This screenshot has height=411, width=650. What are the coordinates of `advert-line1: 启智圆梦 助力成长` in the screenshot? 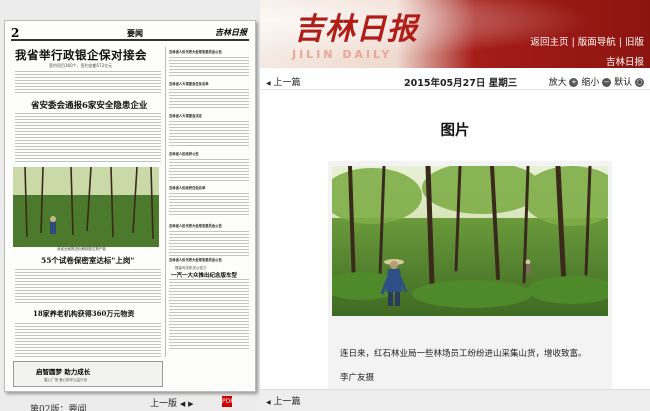 It's located at (63, 372).